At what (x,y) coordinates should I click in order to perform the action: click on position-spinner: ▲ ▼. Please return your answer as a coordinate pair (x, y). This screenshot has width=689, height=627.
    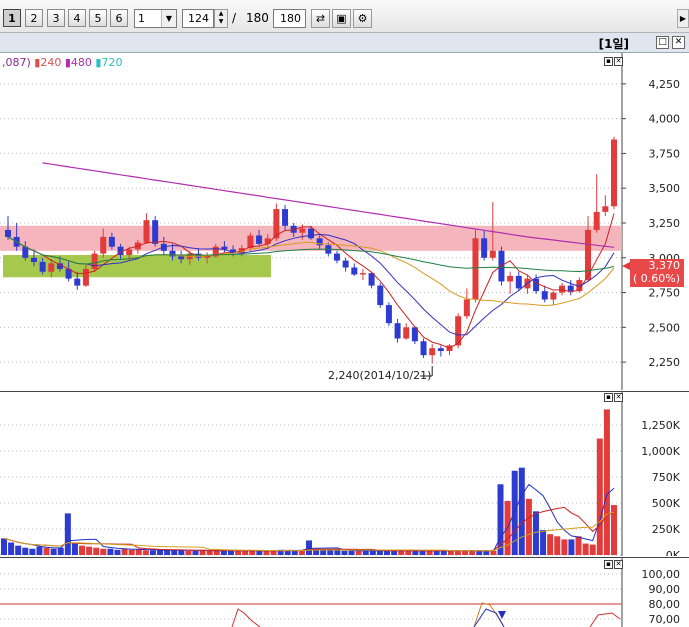
    Looking at the image, I should click on (221, 18).